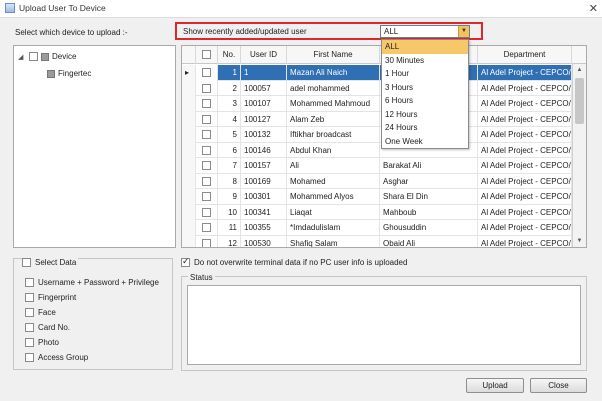 The height and width of the screenshot is (401, 602). Describe the element at coordinates (579, 155) in the screenshot. I see `table-scrollbar: ▲ ▼` at that location.